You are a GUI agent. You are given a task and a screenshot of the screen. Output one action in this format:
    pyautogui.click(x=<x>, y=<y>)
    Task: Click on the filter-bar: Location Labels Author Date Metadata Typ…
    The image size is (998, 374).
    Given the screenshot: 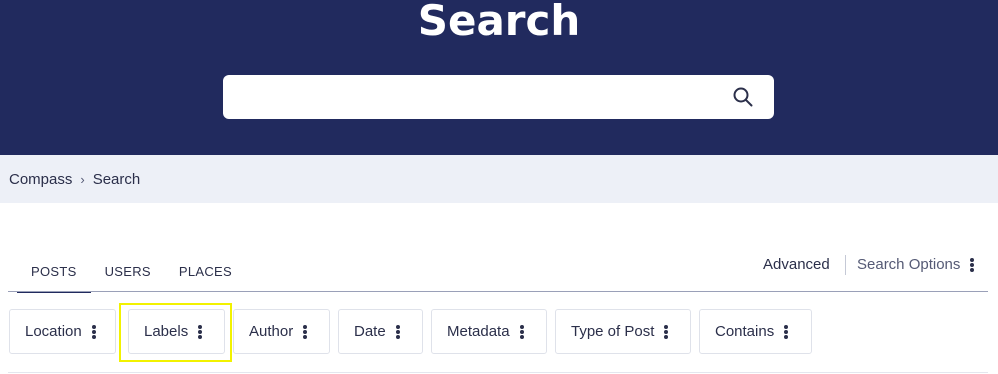 What is the action you would take?
    pyautogui.click(x=499, y=331)
    